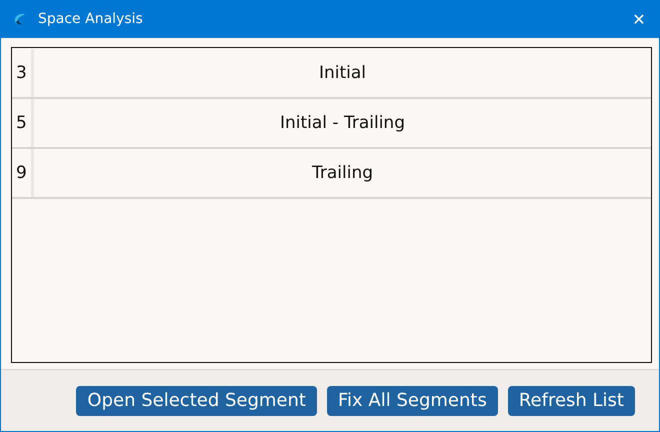  I want to click on close-button: ✕, so click(639, 19).